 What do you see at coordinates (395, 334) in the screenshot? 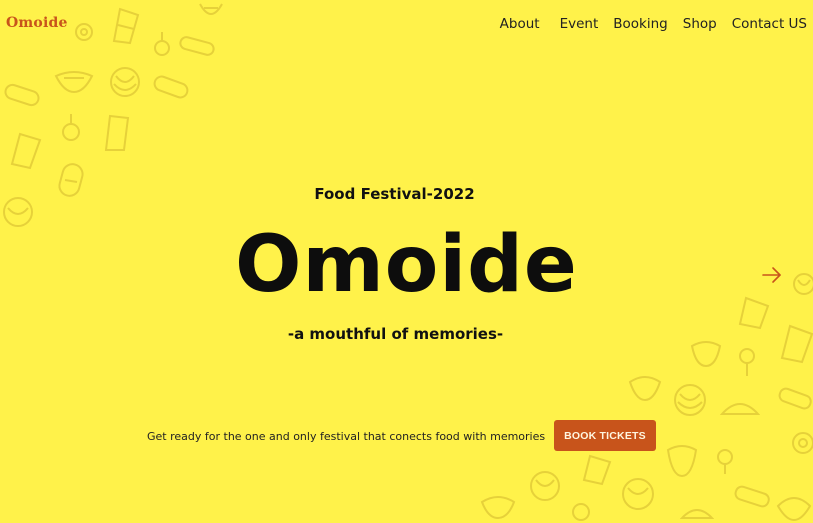
I see `hero-tagline: -a mouthful of memories-` at bounding box center [395, 334].